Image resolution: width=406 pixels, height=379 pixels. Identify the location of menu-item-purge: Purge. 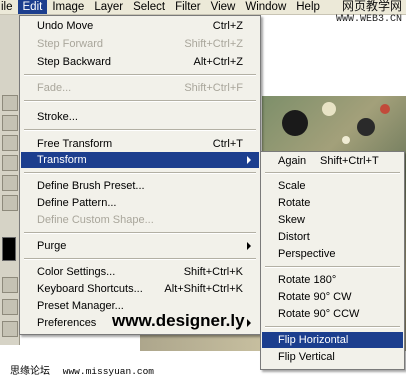
(140, 246).